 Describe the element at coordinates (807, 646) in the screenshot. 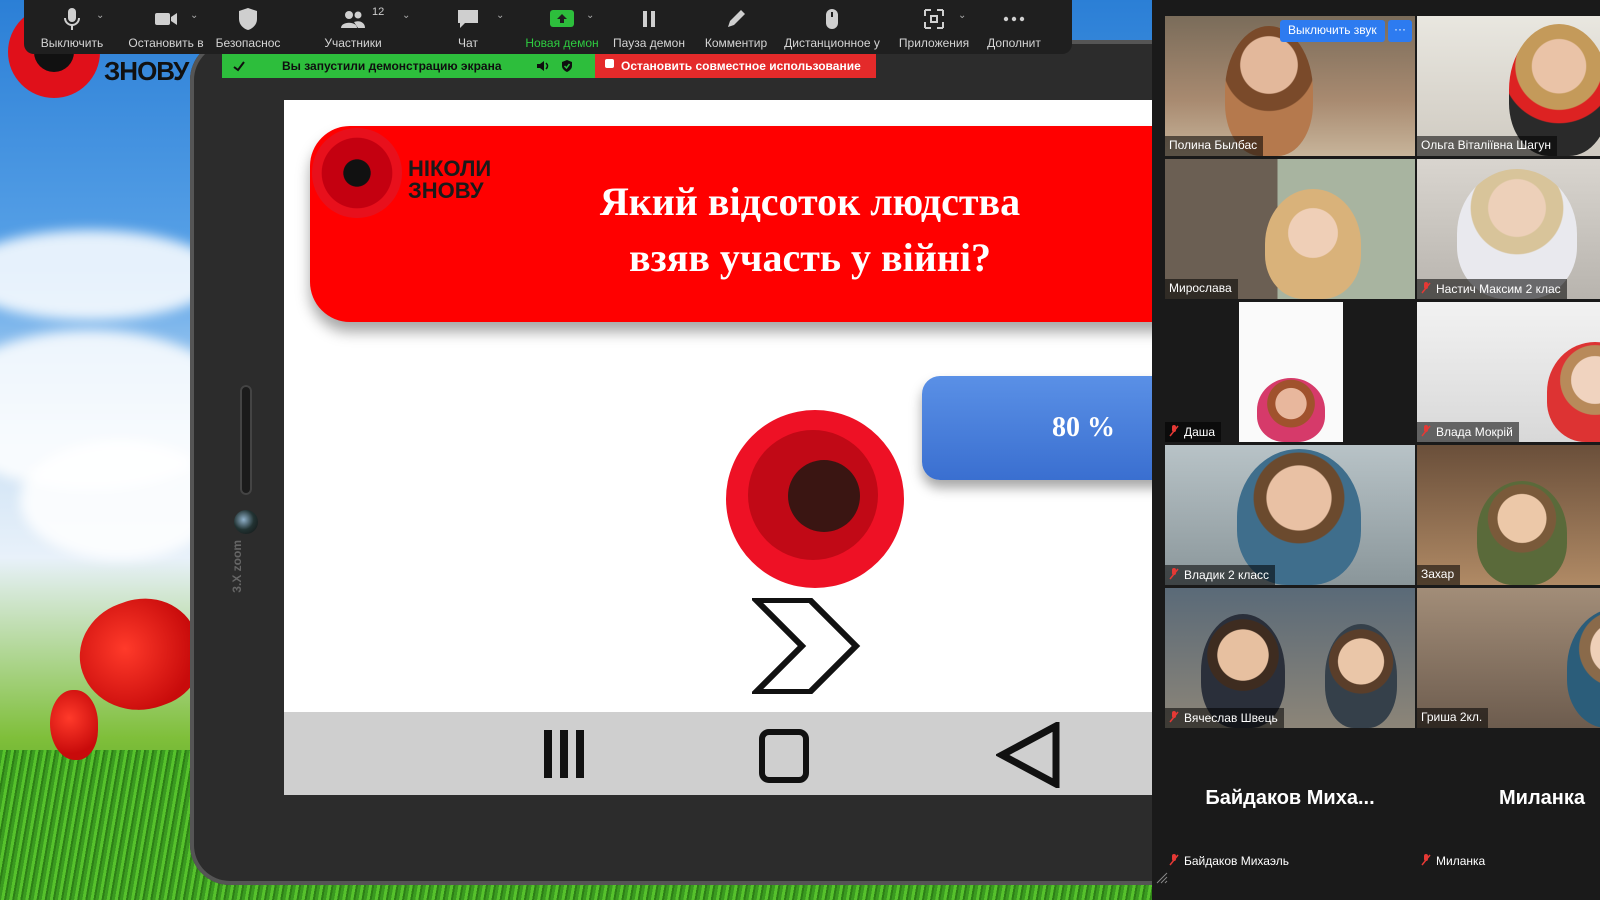

I see `next-arrow-icon` at that location.